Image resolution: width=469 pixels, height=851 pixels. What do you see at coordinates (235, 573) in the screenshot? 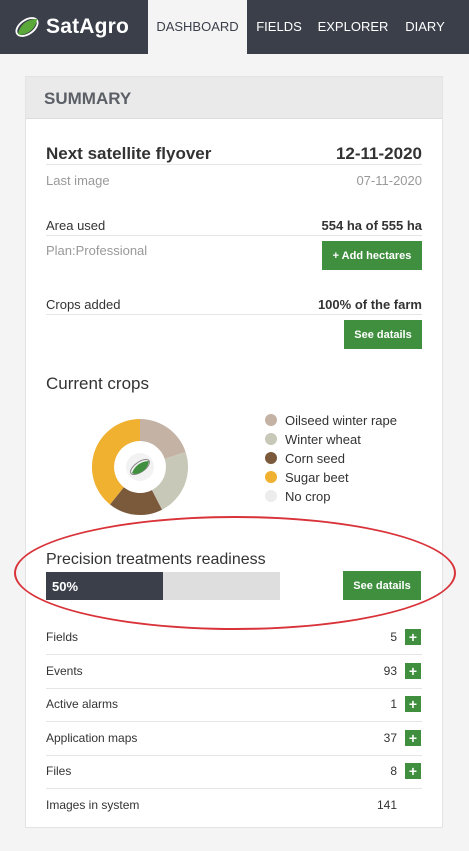
I see `highlight-ellipse` at bounding box center [235, 573].